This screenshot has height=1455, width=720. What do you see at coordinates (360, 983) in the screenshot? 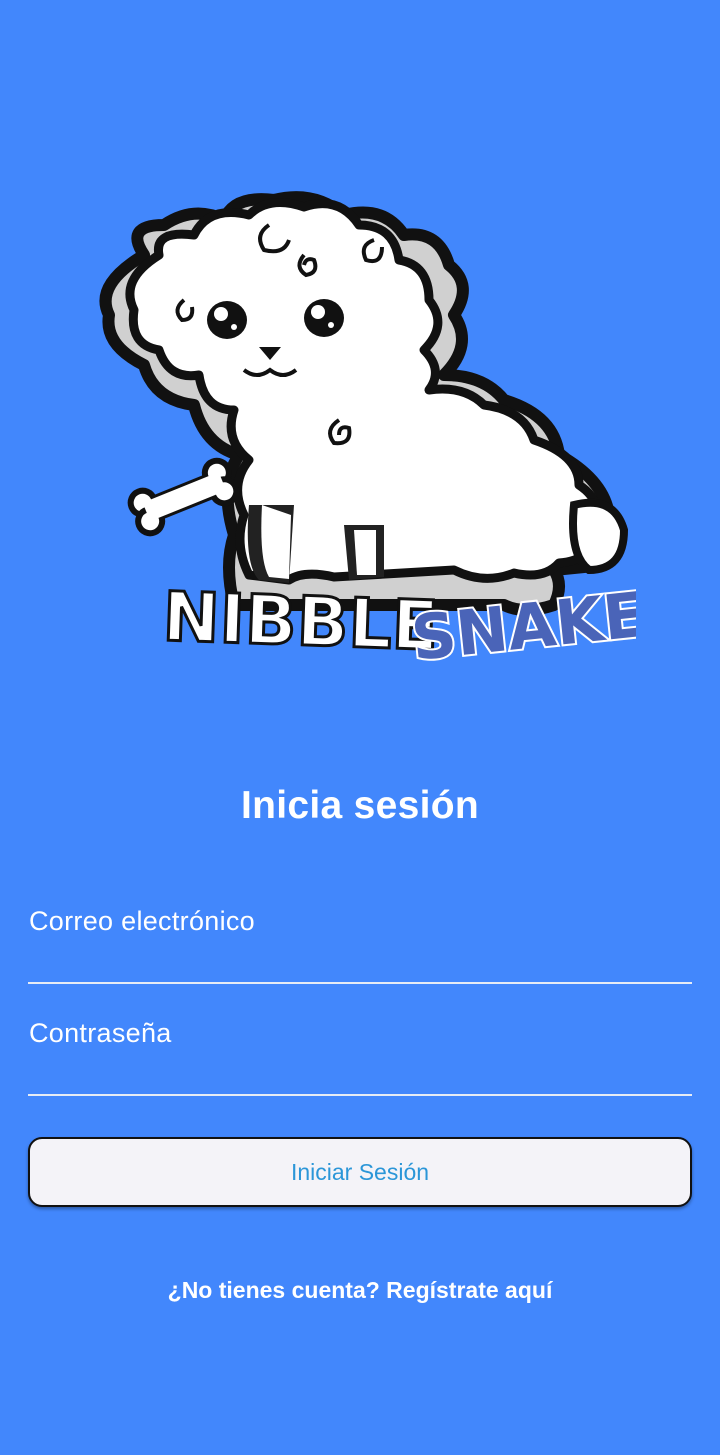
I see `email-underline` at bounding box center [360, 983].